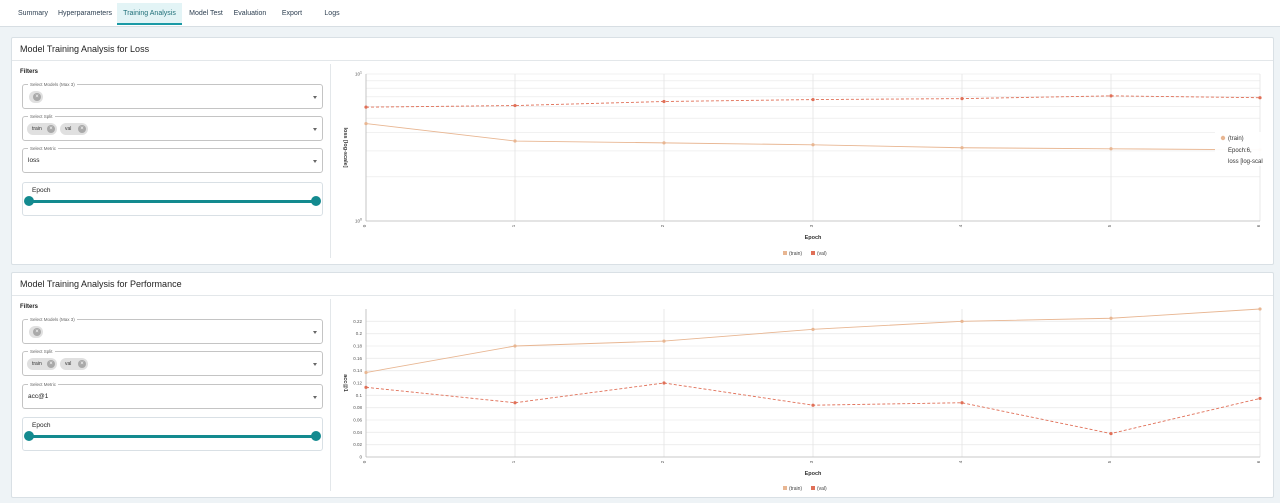 Image resolution: width=1280 pixels, height=503 pixels. What do you see at coordinates (357, 407) in the screenshot?
I see `y-tick-label: 0.08` at bounding box center [357, 407].